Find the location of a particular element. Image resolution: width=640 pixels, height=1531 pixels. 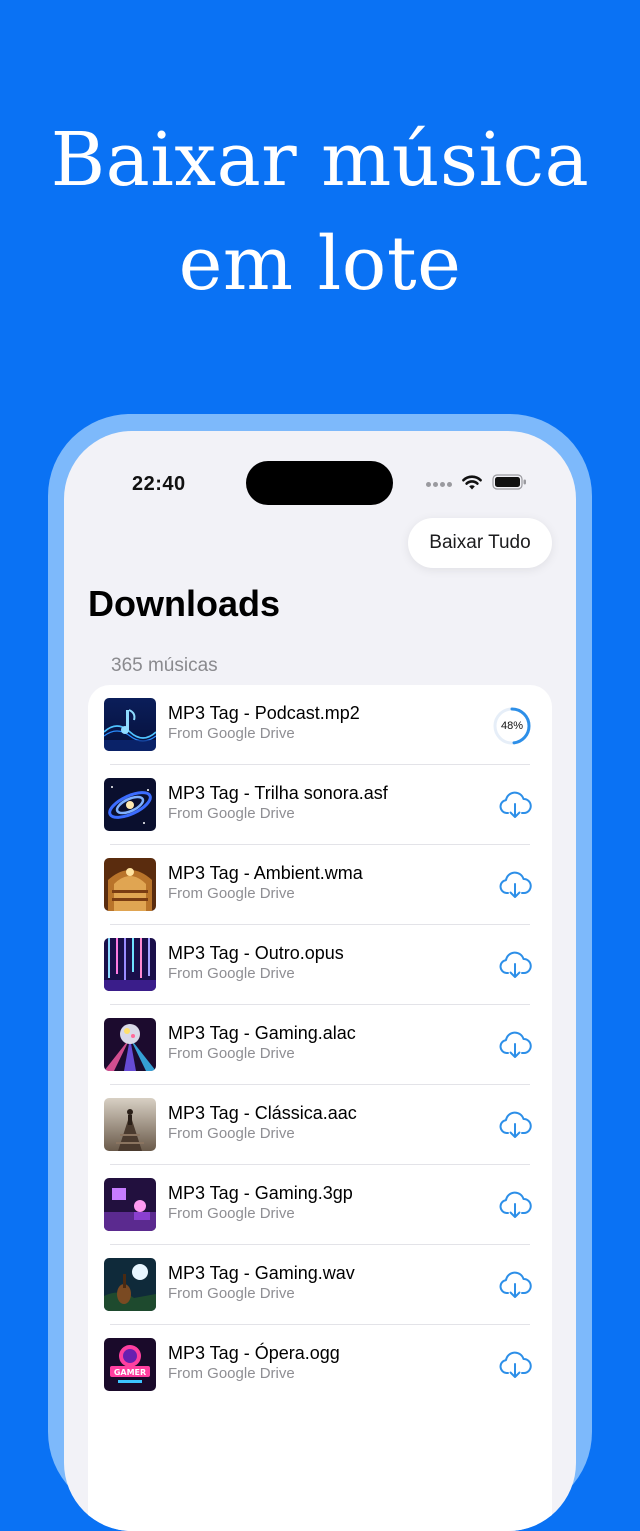

promo-headline: Baixar música em lote is located at coordinates (320, 212).